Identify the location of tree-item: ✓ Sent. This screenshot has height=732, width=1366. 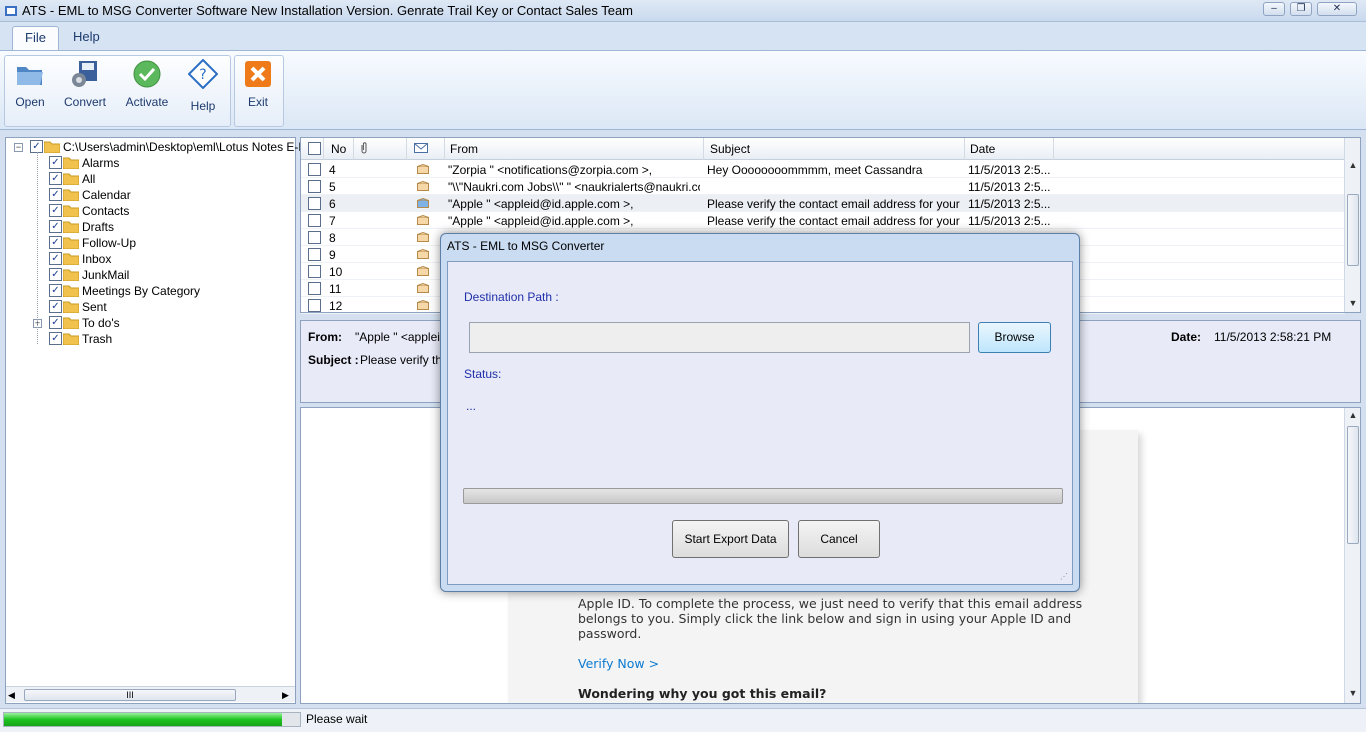
(150, 307).